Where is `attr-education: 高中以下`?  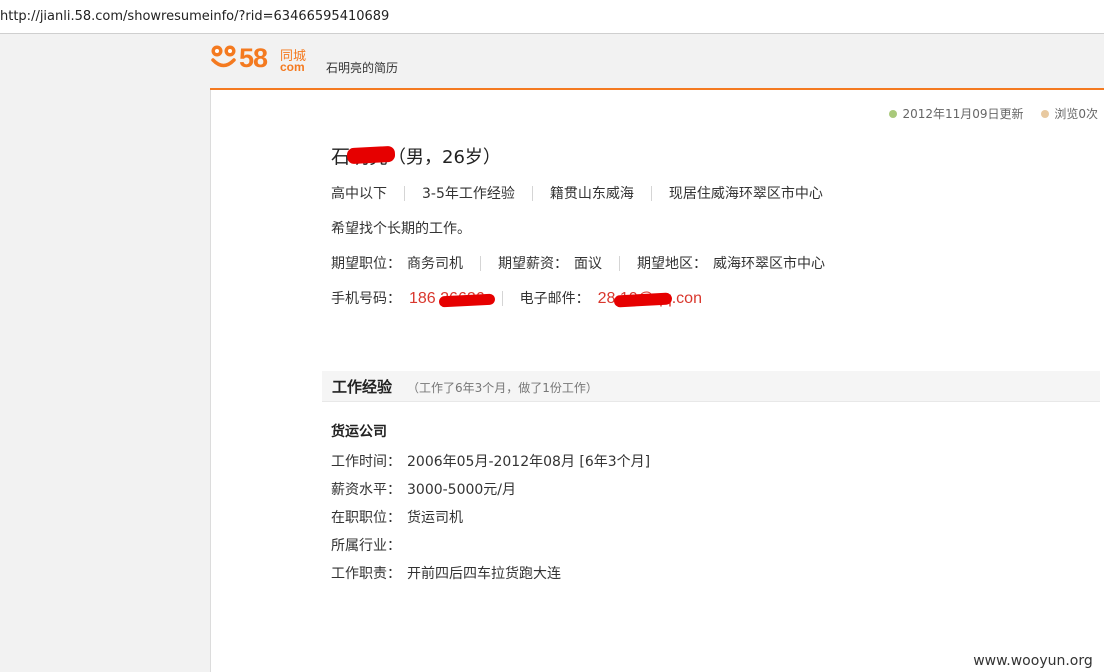 attr-education: 高中以下 is located at coordinates (359, 194).